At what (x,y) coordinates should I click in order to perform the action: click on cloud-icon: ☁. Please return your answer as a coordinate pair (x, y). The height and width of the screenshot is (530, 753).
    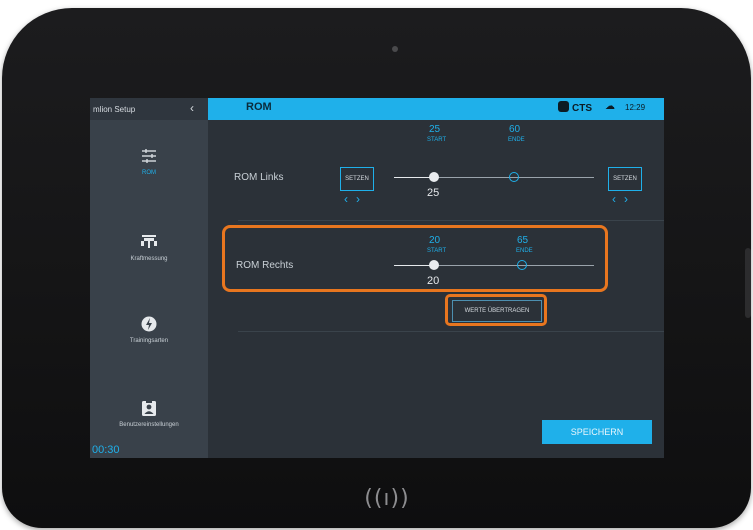
    Looking at the image, I should click on (610, 106).